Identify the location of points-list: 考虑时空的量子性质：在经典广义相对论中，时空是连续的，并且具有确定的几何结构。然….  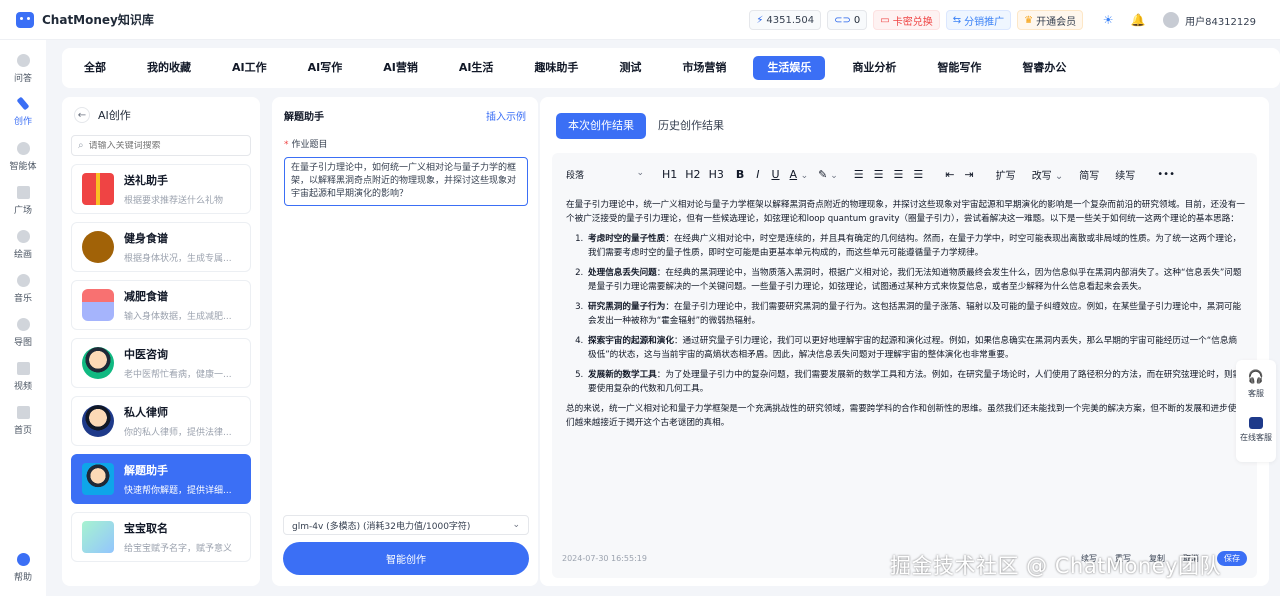
(915, 314).